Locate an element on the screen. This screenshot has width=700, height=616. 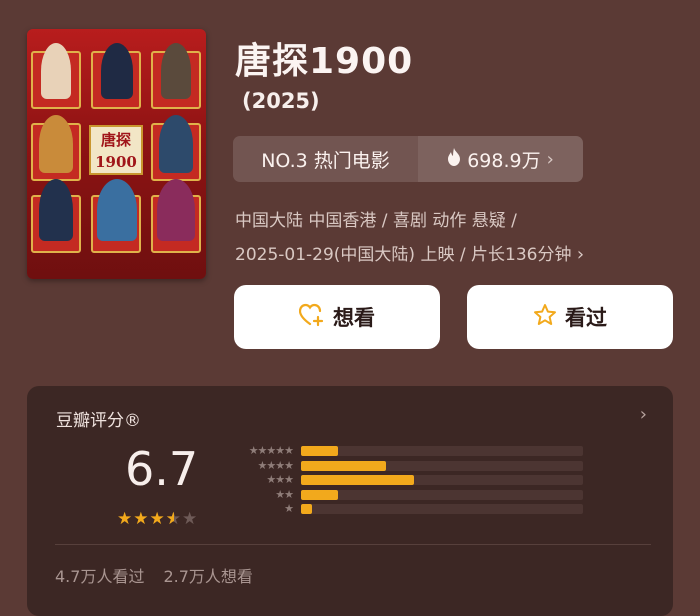
seen-label: 看过 is located at coordinates (586, 318).